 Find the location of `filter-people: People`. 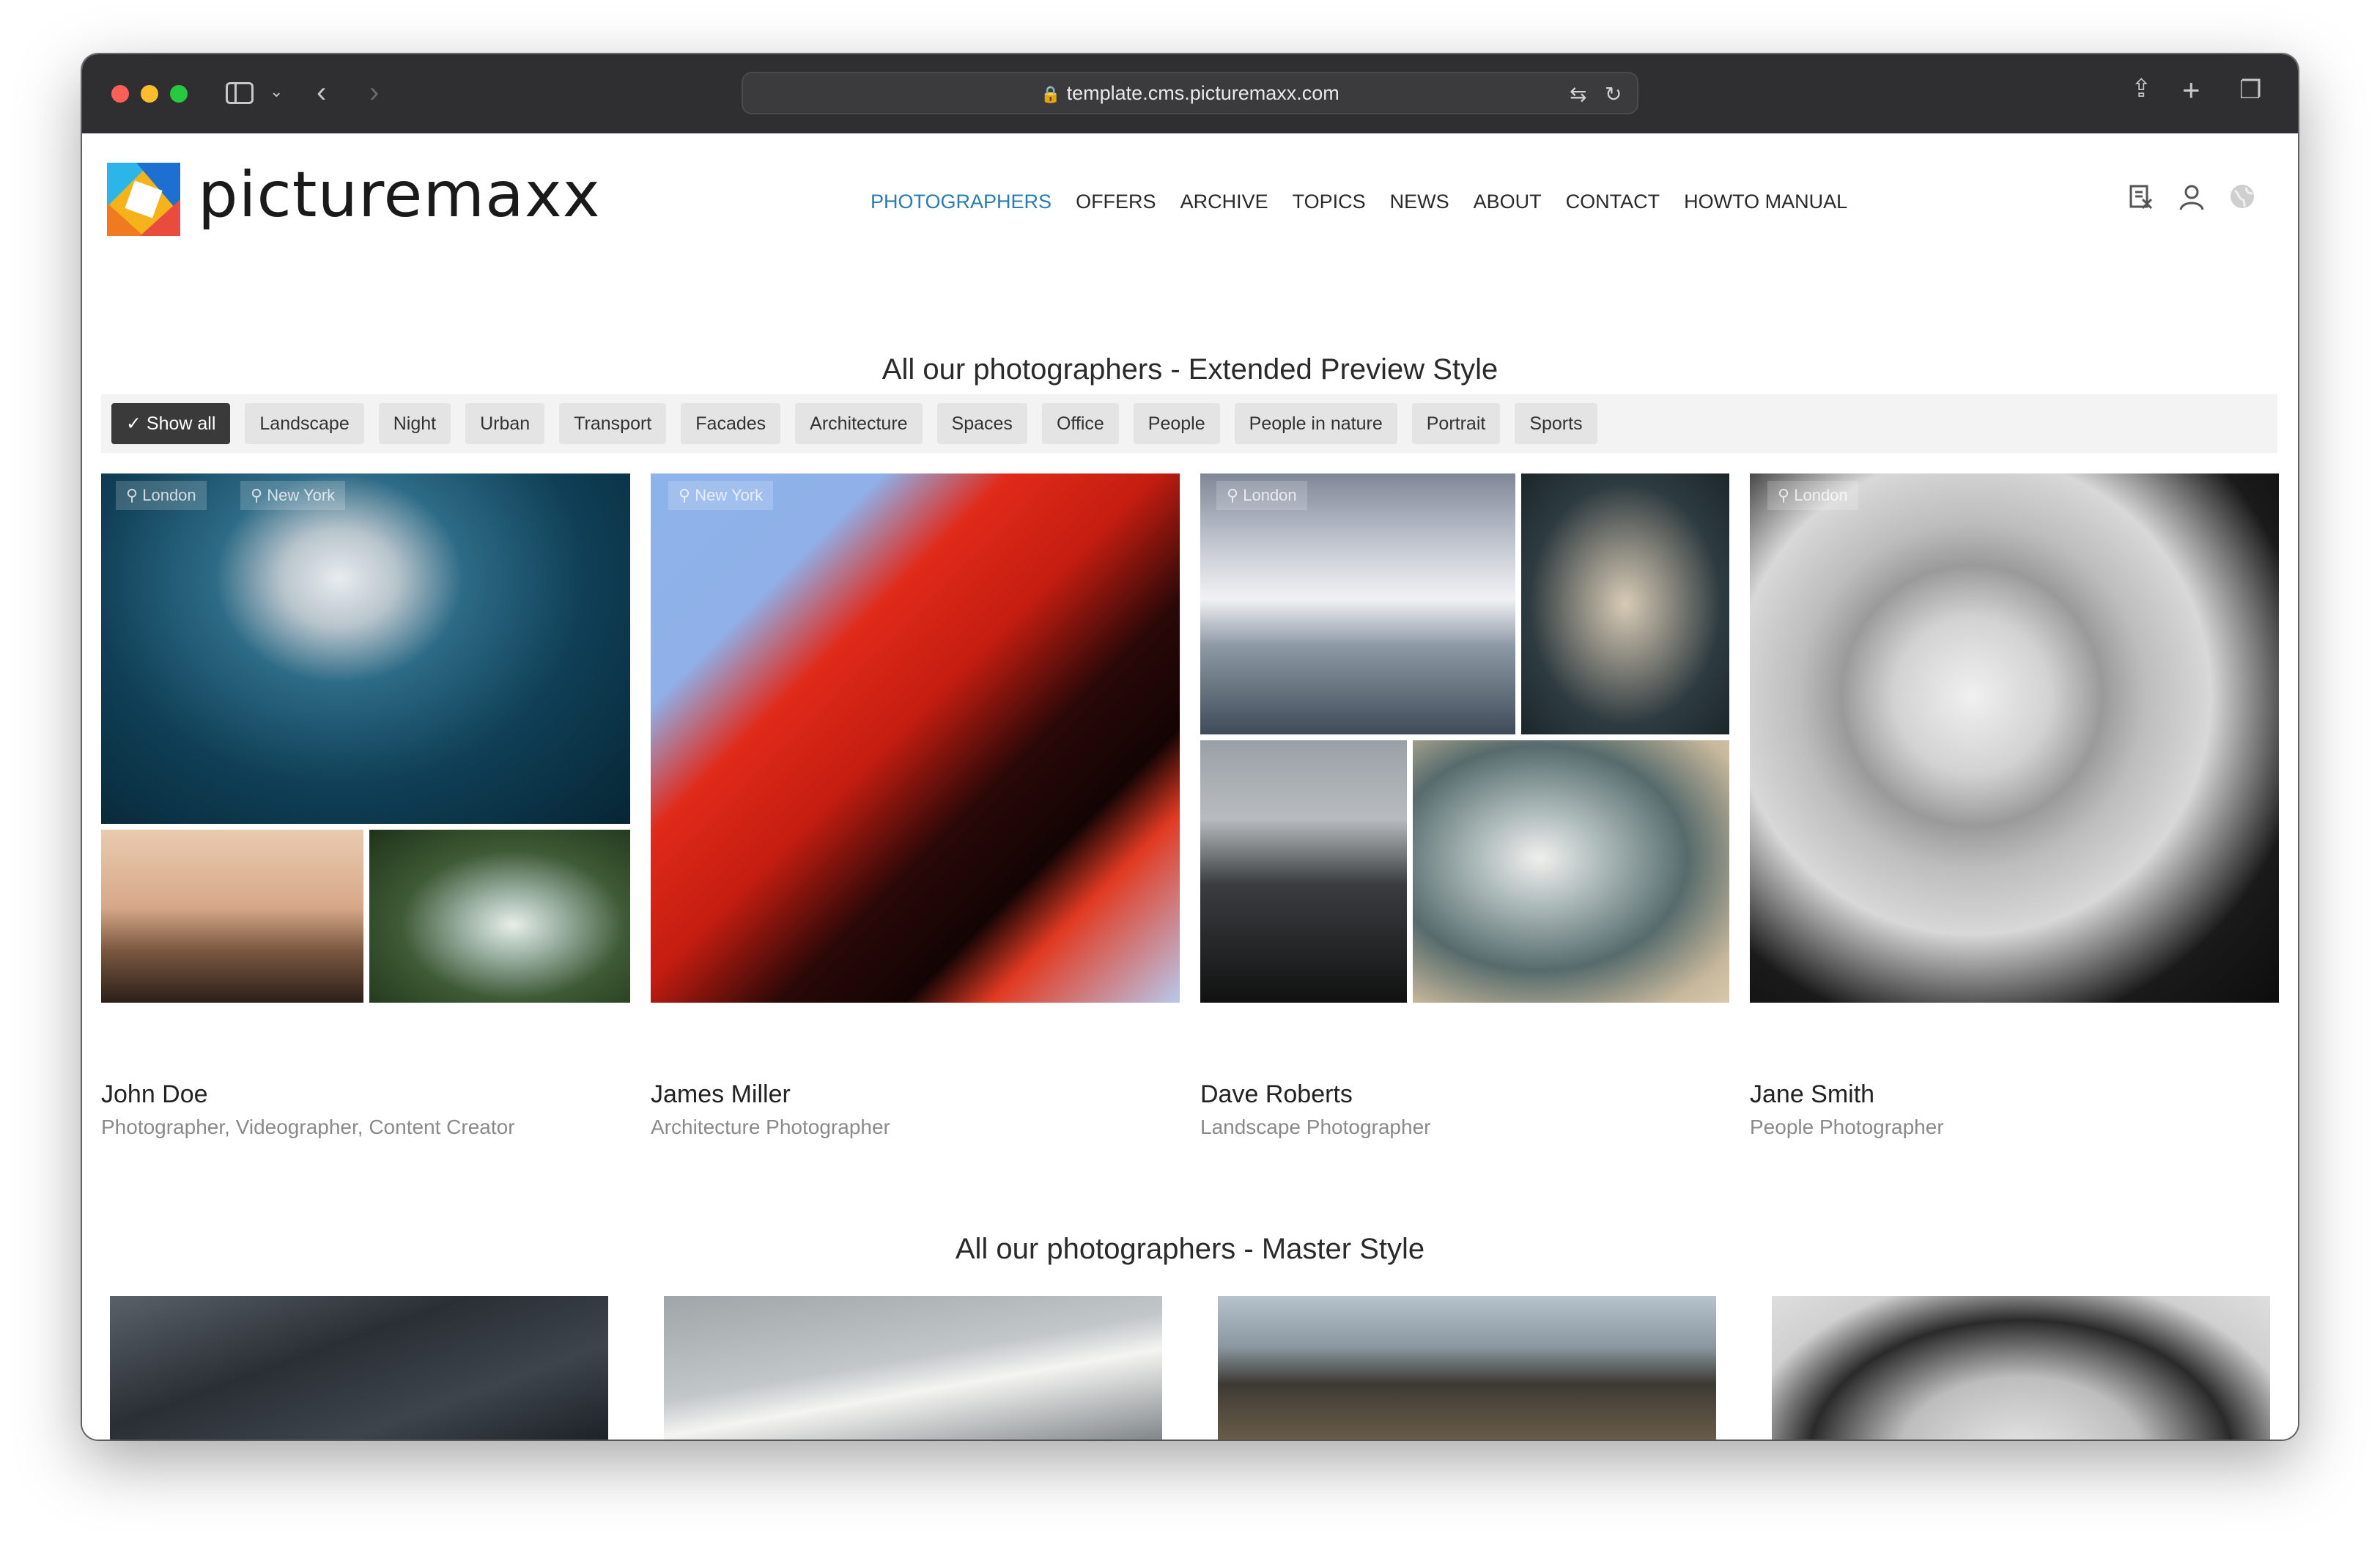

filter-people: People is located at coordinates (1176, 423).